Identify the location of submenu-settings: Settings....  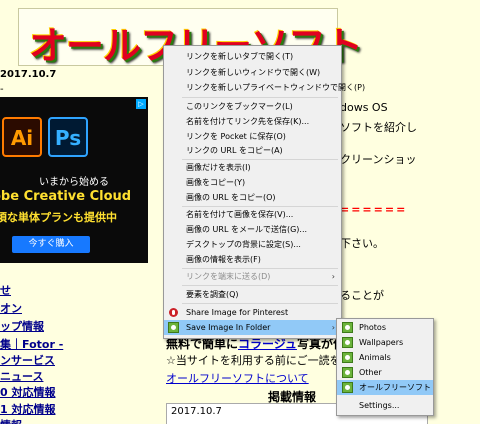
(385, 405).